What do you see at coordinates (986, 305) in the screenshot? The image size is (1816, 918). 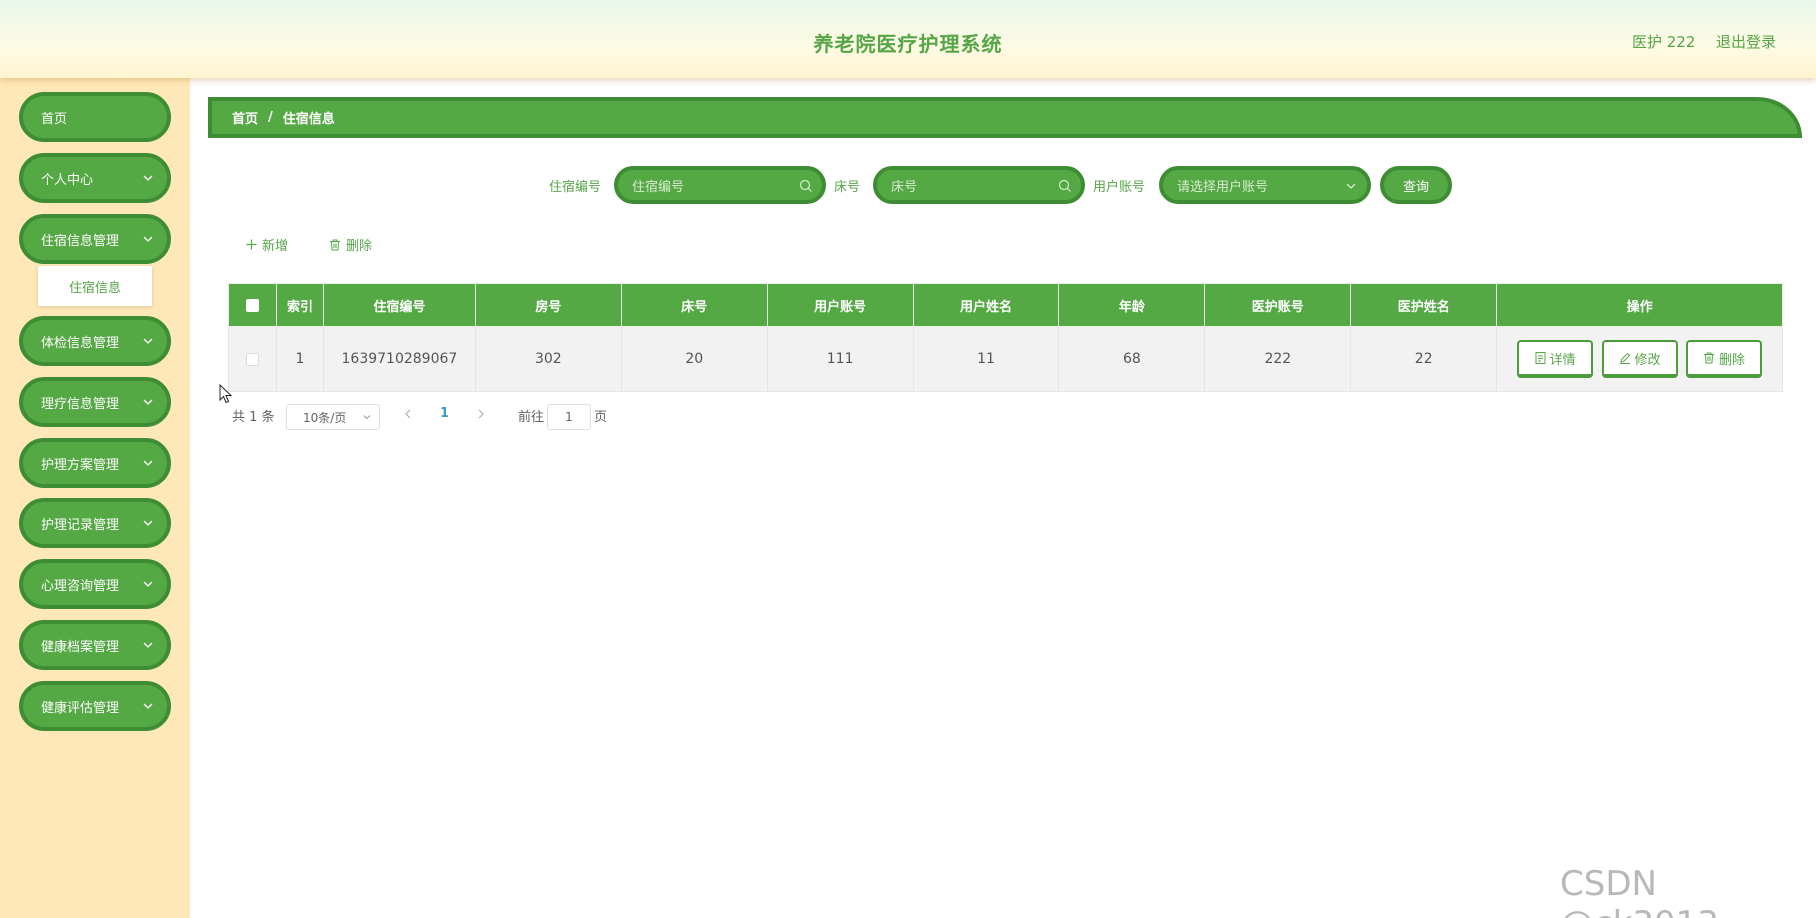 I see `column-header: 用户姓名` at bounding box center [986, 305].